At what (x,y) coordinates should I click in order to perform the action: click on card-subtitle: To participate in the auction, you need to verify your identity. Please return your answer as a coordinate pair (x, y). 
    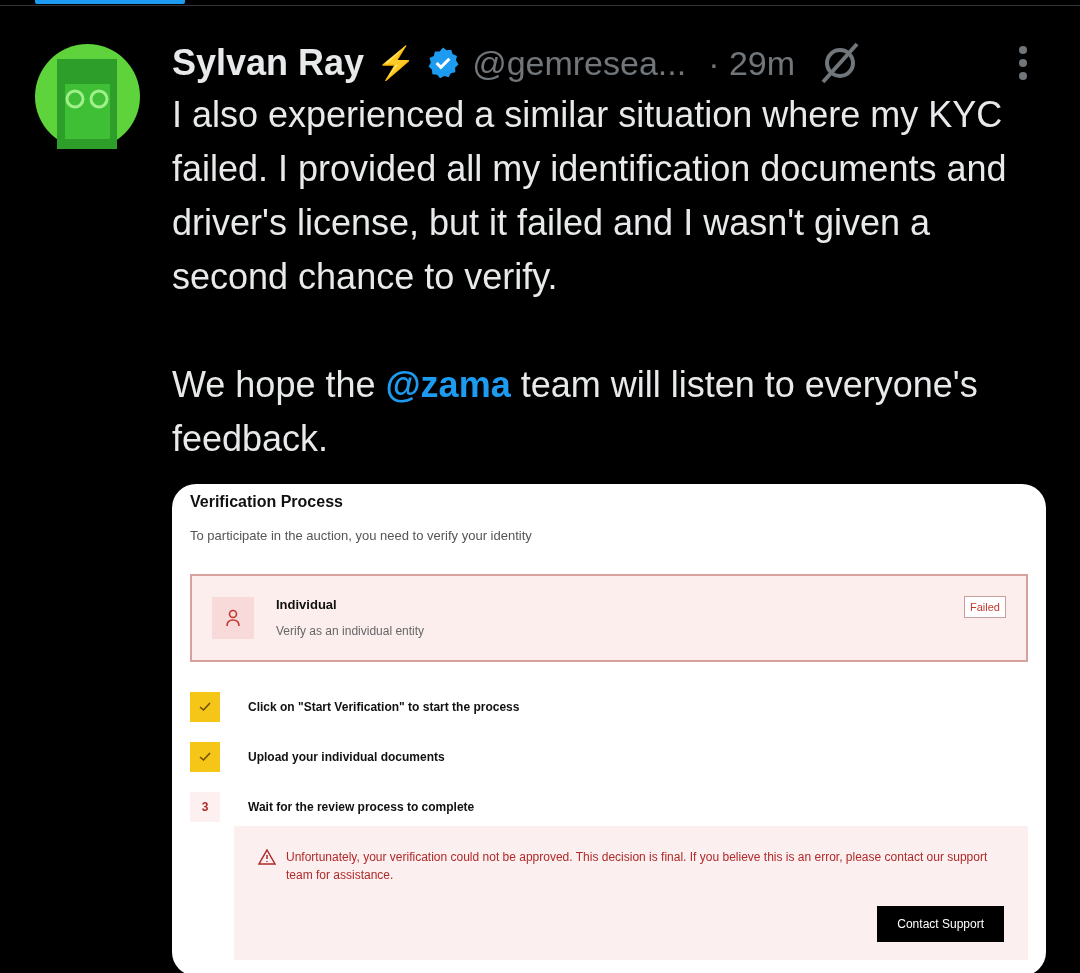
    Looking at the image, I should click on (361, 536).